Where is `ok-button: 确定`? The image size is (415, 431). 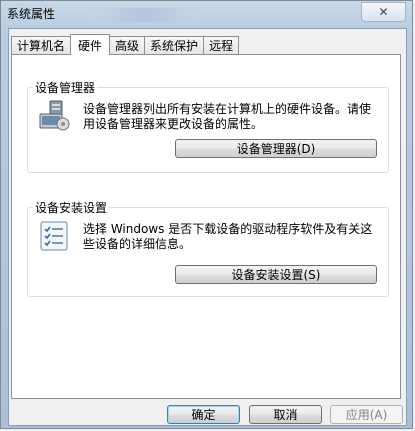 ok-button: 确定 is located at coordinates (203, 414).